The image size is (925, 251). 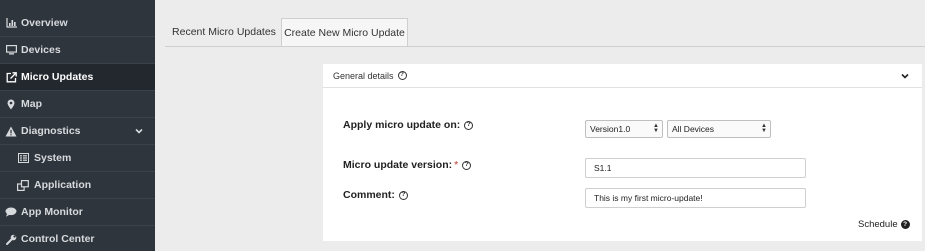 I want to click on comment-label-row: Comment: ?, so click(x=375, y=195).